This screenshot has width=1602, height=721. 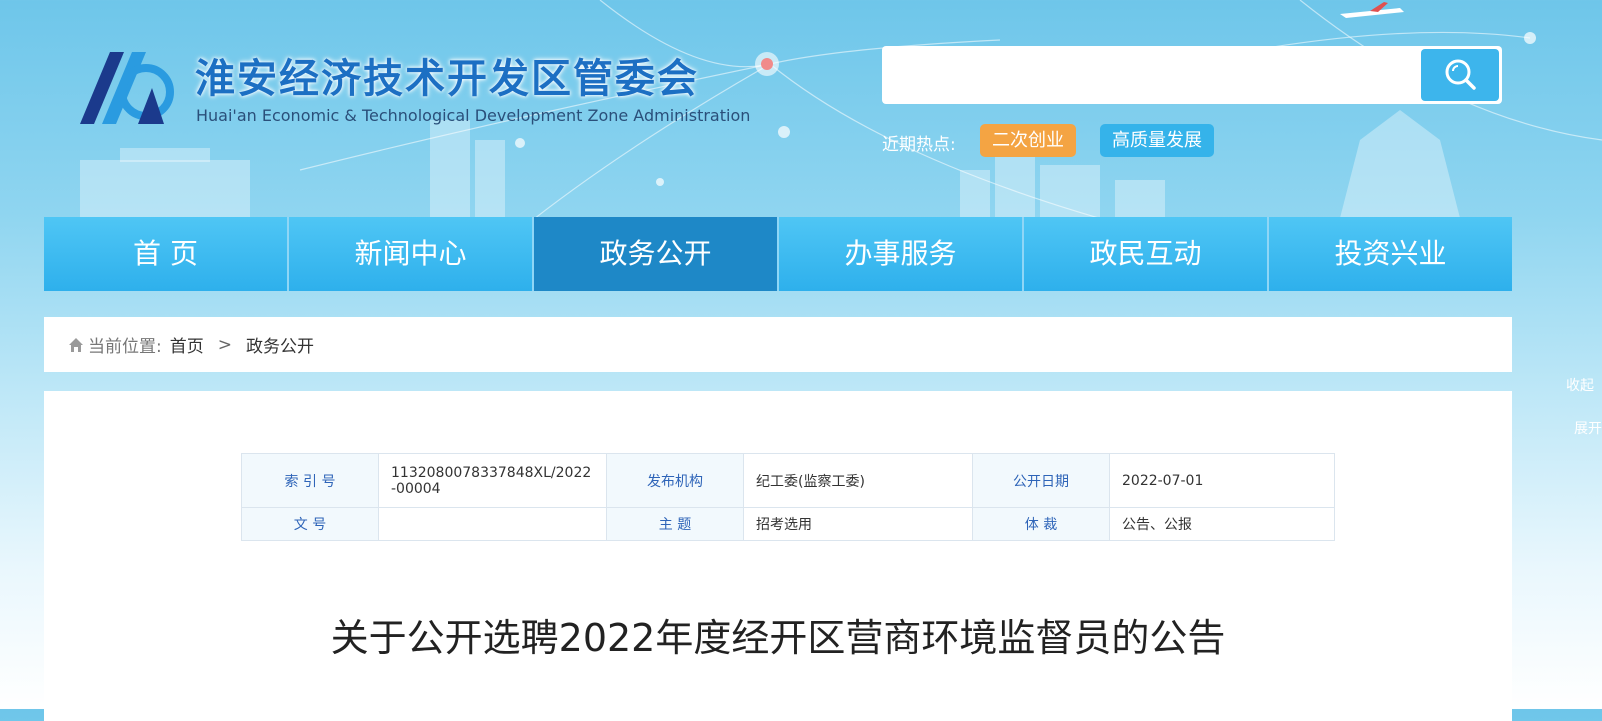 What do you see at coordinates (675, 480) in the screenshot?
I see `meta-org-key: 发布机构` at bounding box center [675, 480].